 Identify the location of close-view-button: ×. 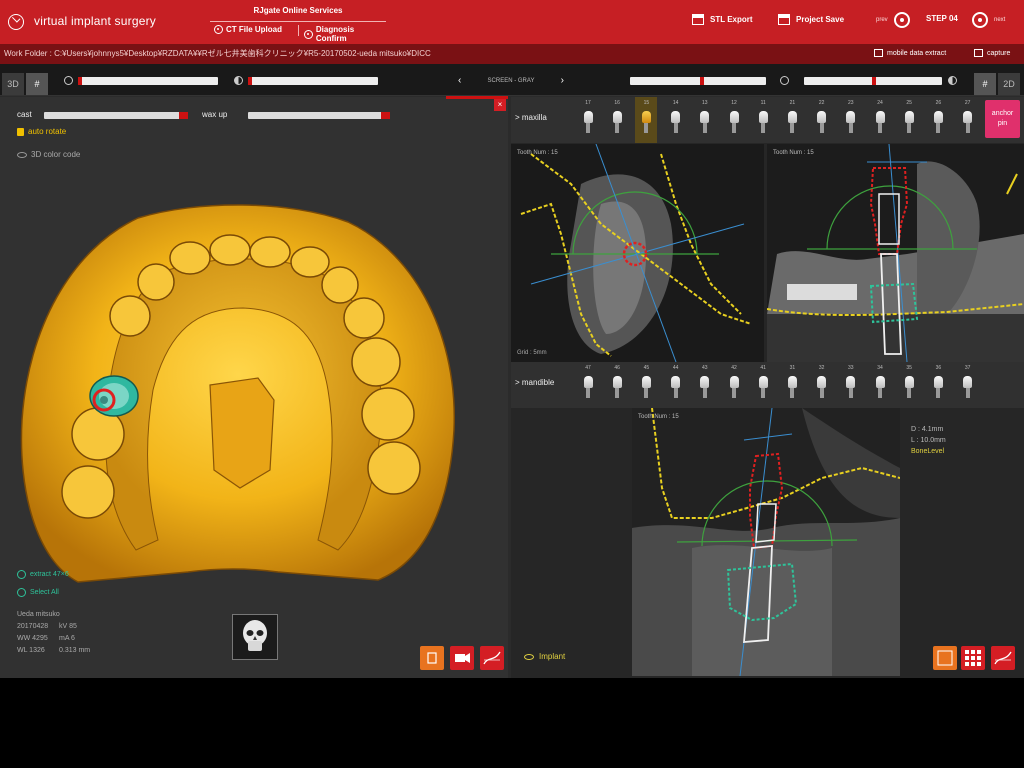
(500, 105).